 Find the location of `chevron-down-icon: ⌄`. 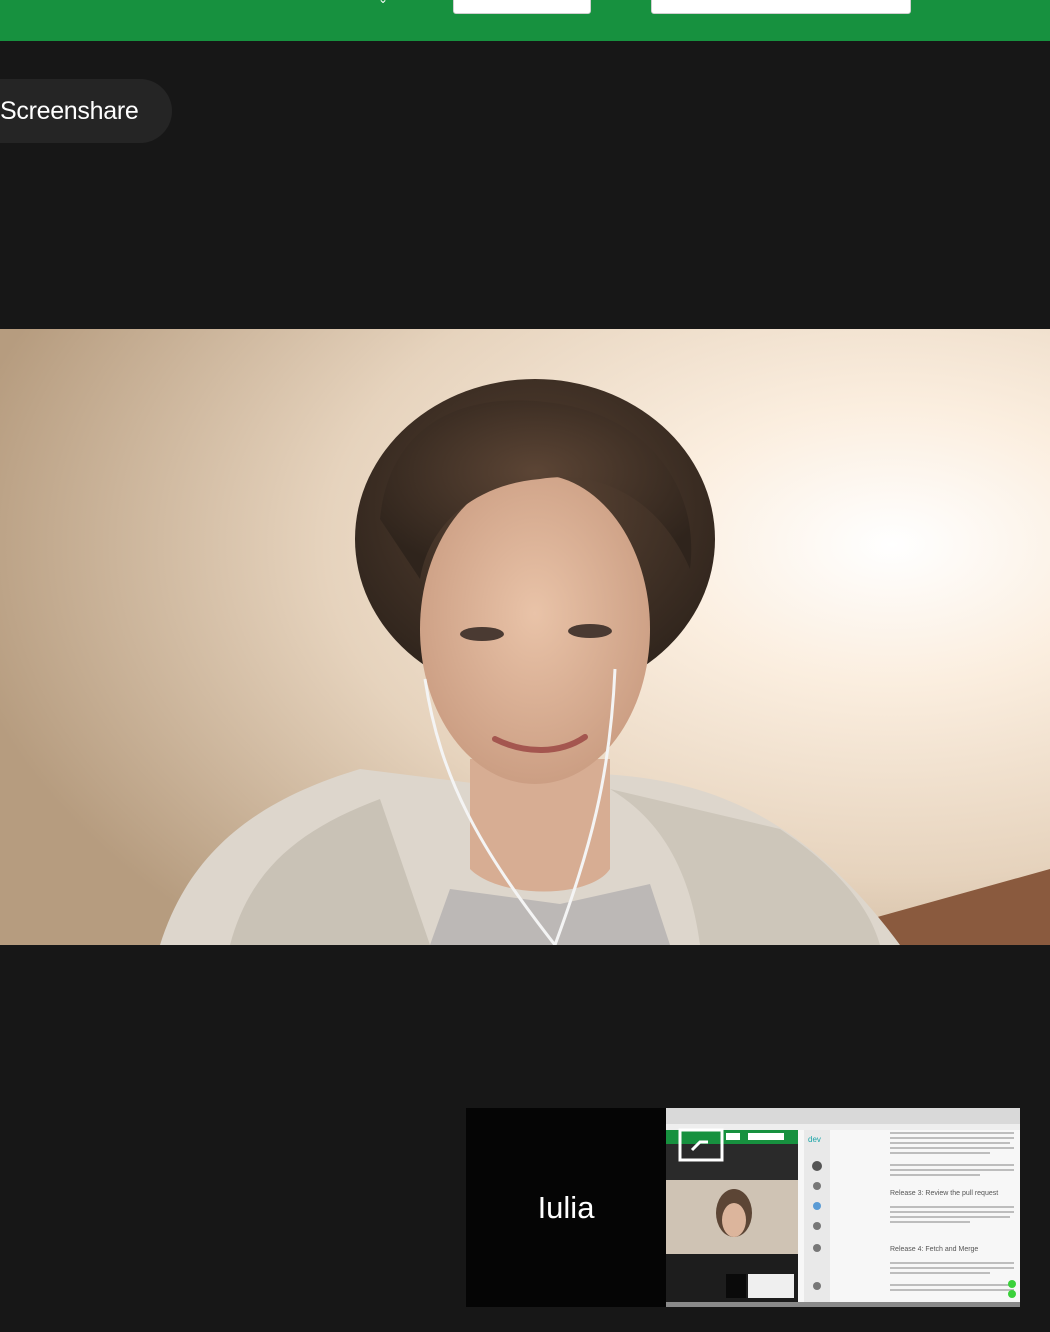

chevron-down-icon: ⌄ is located at coordinates (384, 2).